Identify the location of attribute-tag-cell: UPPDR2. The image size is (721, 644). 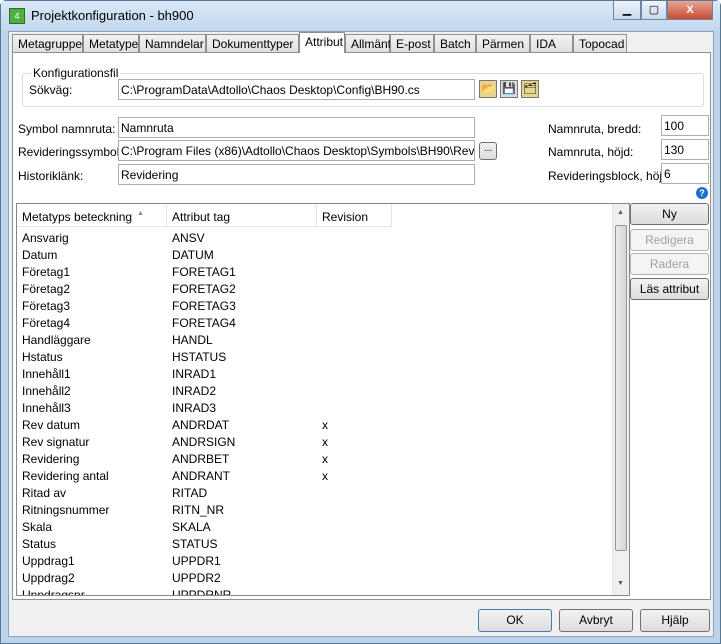
(196, 578).